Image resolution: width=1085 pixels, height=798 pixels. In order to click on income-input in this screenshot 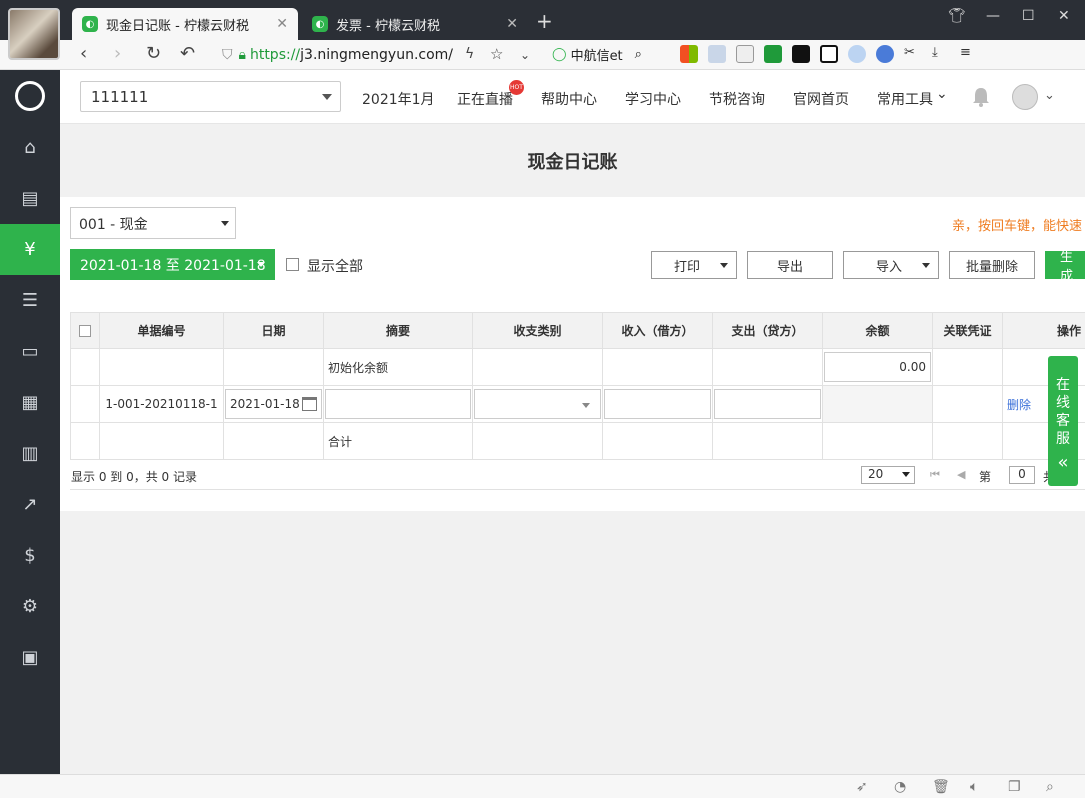, I will do `click(657, 404)`.